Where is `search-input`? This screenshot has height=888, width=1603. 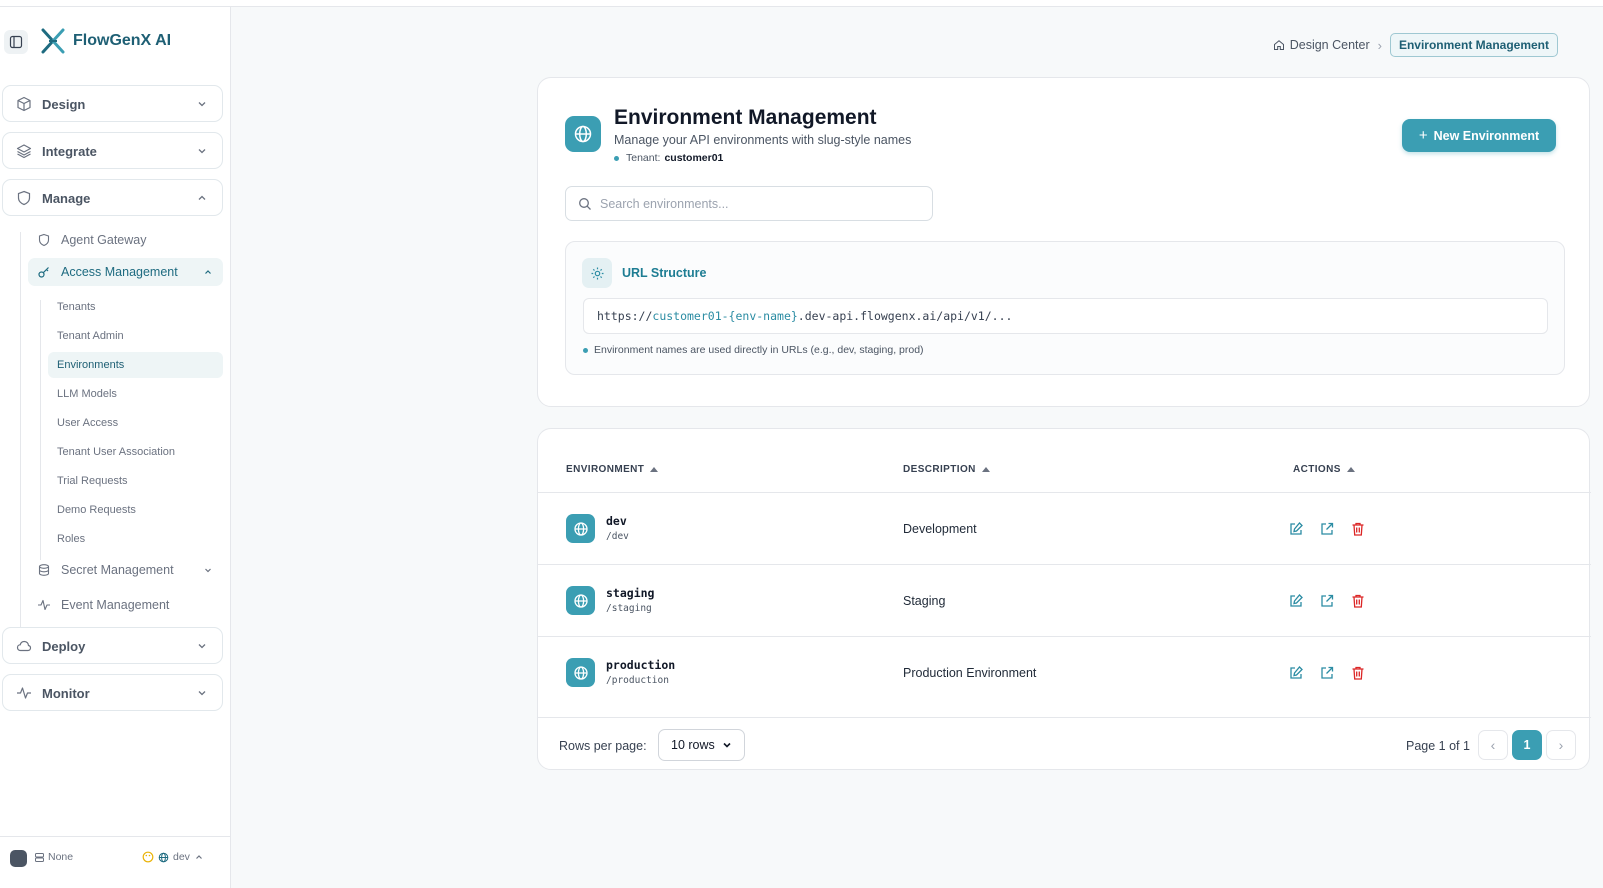
search-input is located at coordinates (760, 204).